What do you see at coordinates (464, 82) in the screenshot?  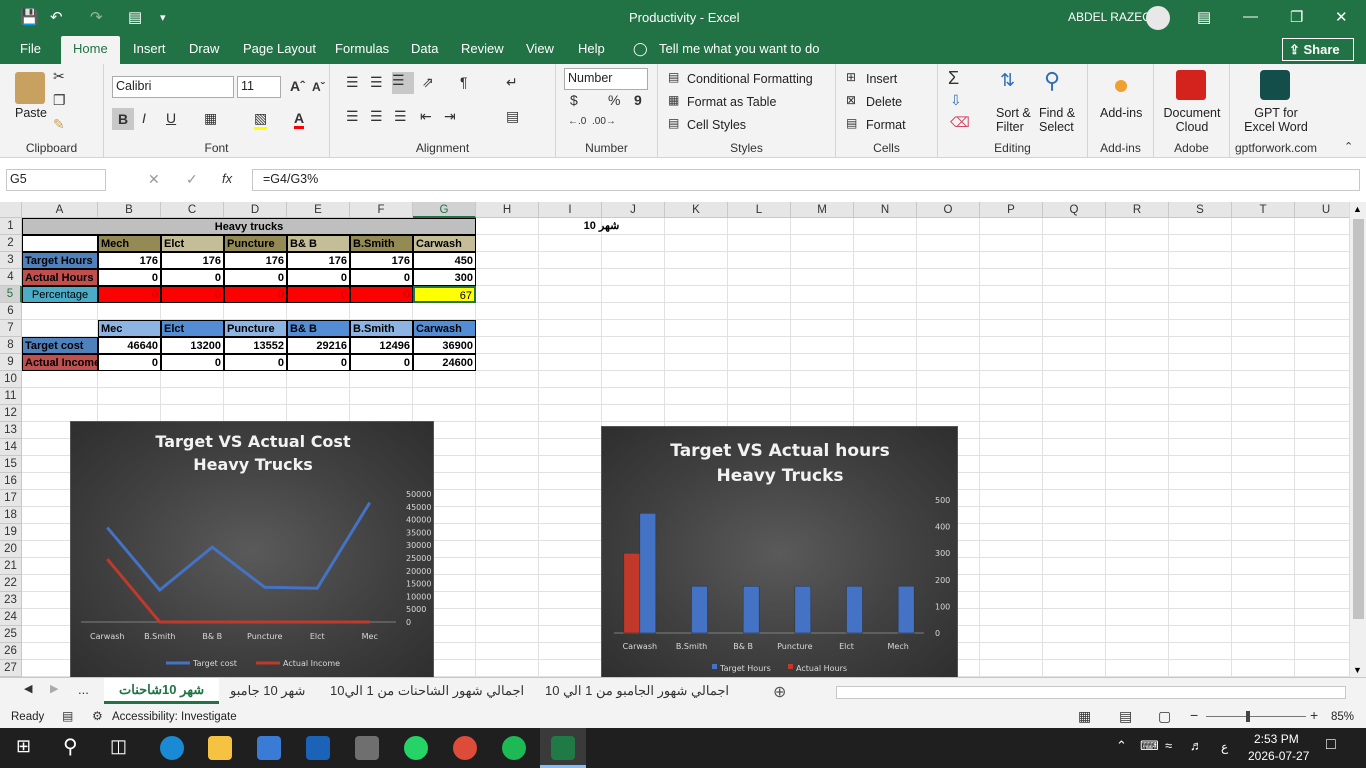 I see `rtl-icon: ¶` at bounding box center [464, 82].